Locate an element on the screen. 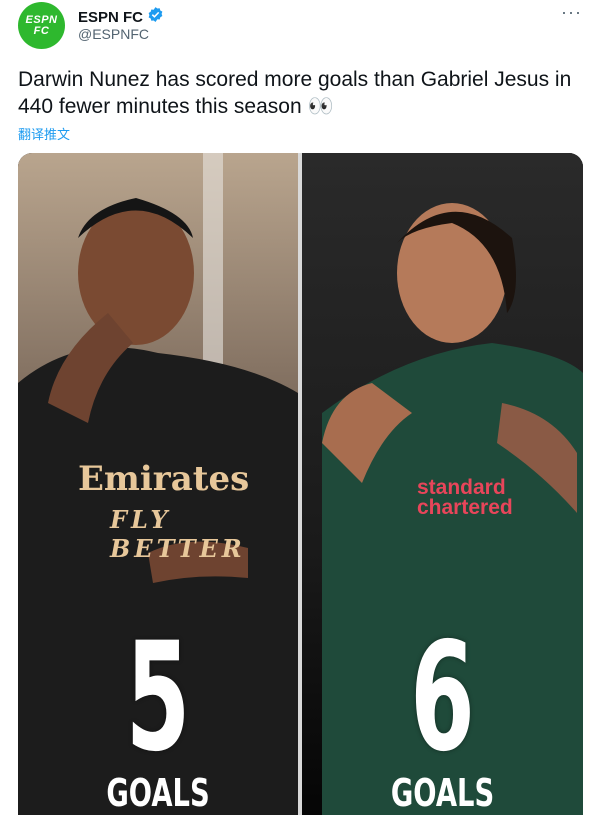 The height and width of the screenshot is (815, 592). right-shirt-sponsor: standard chartered is located at coordinates (465, 497).